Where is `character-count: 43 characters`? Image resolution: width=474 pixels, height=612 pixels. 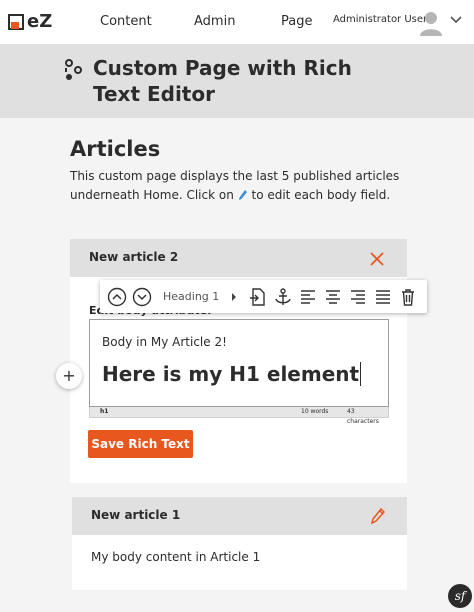
character-count: 43 characters is located at coordinates (363, 416).